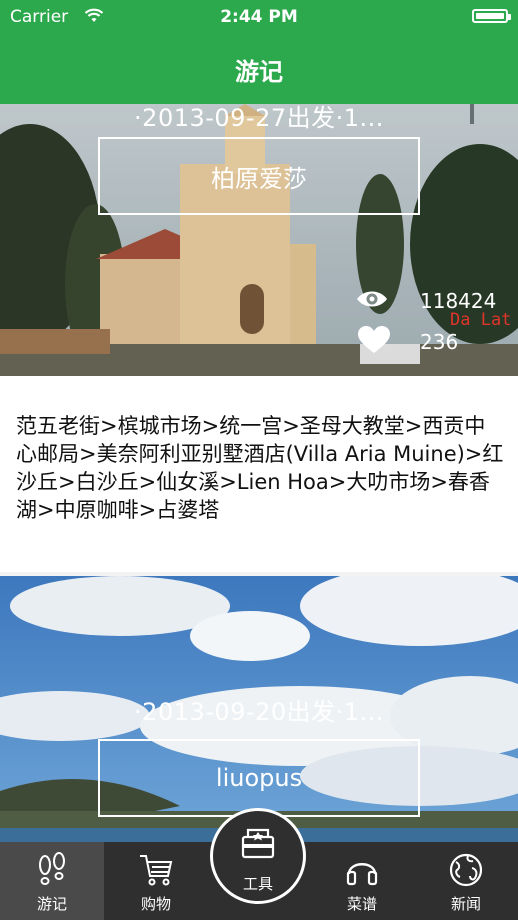 This screenshot has height=920, width=518. I want to click on author-name: 柏原爱莎, so click(259, 178).